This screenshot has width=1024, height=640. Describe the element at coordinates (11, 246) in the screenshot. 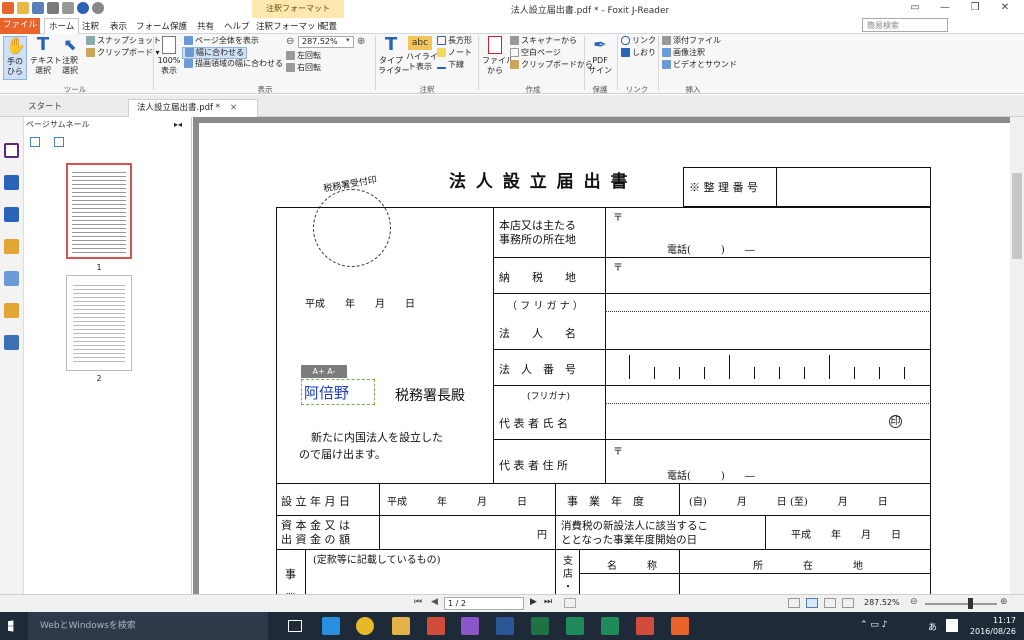

I see `comments-icon` at that location.